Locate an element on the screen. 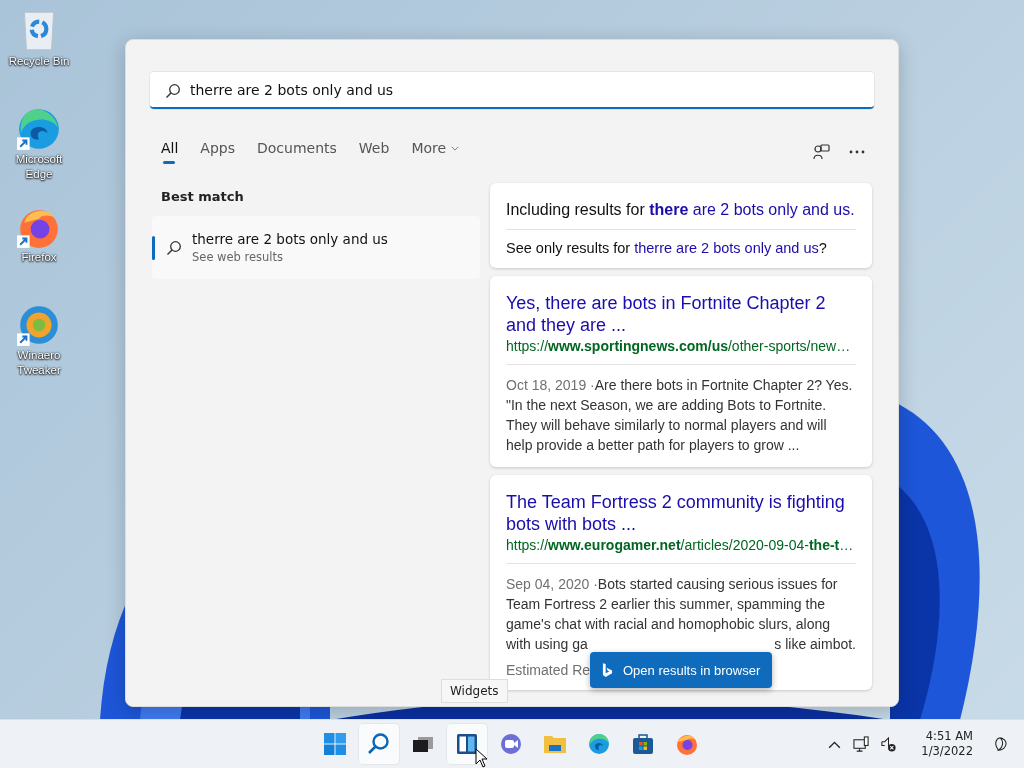 This screenshot has width=1024, height=768. filter-tab: All is located at coordinates (170, 152).